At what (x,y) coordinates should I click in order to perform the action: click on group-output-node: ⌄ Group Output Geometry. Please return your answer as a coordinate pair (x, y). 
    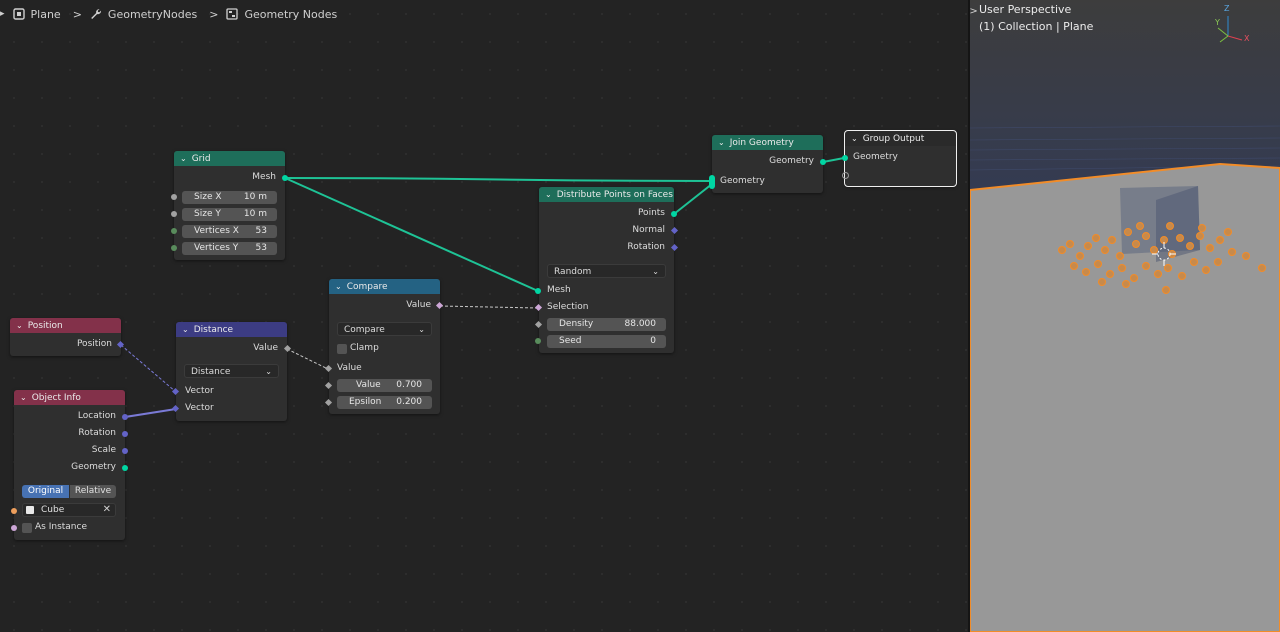
    Looking at the image, I should click on (900, 158).